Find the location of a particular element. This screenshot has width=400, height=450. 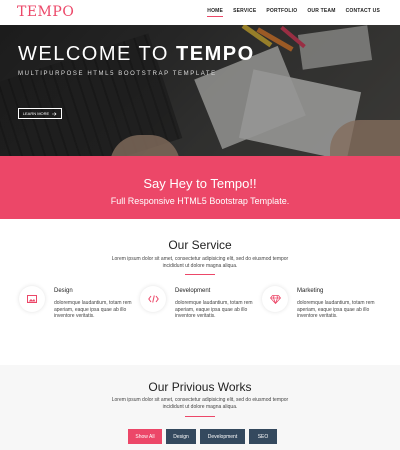

nav-item-contact-us: CONTACT US is located at coordinates (363, 12).